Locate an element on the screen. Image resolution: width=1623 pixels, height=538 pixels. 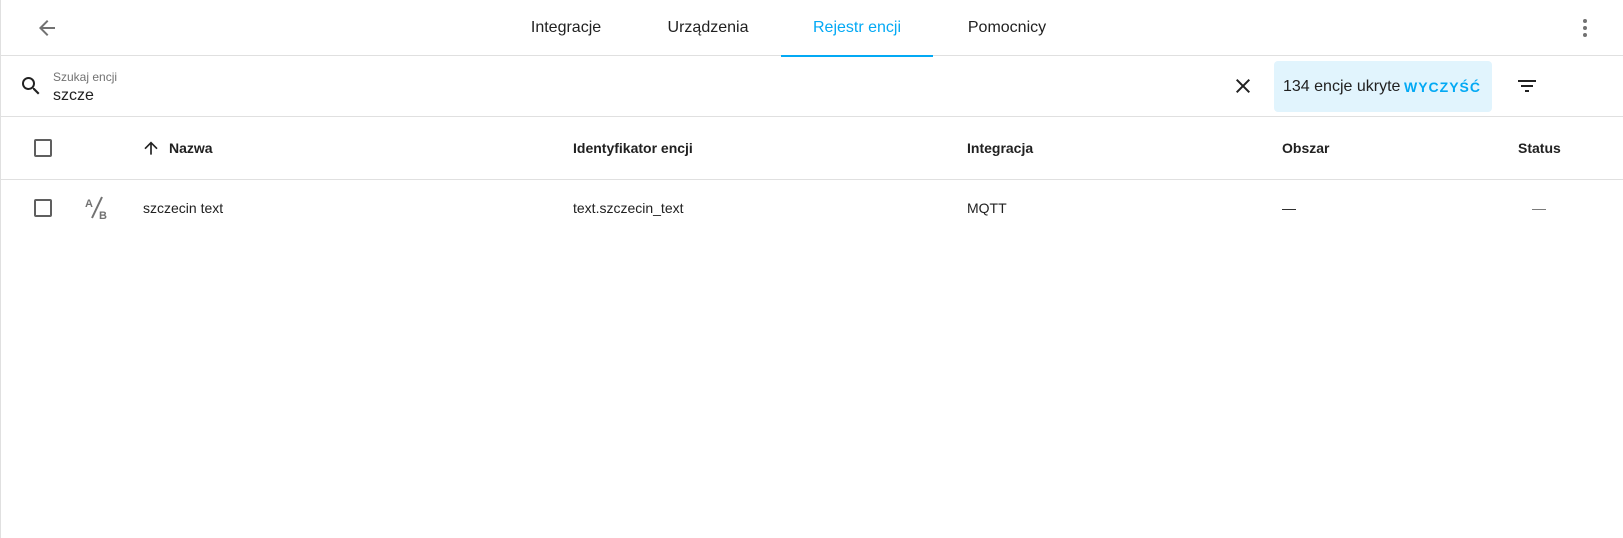
row-checkbox is located at coordinates (43, 208).